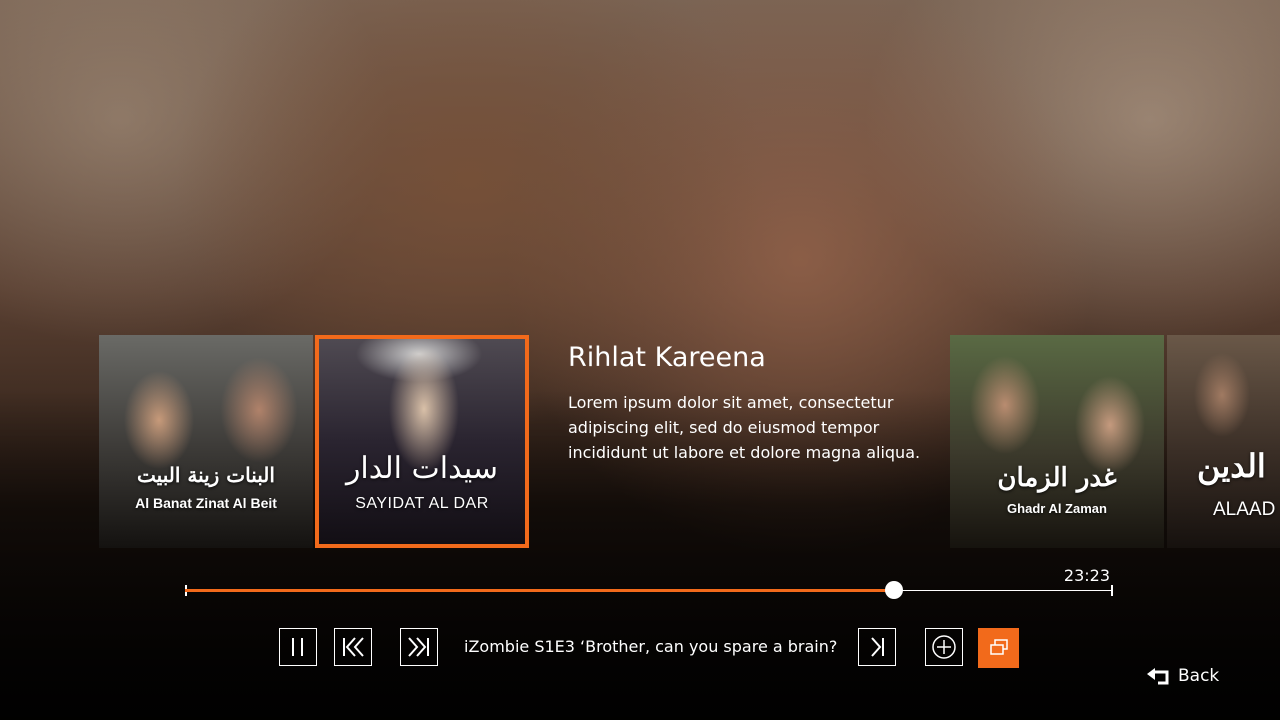  What do you see at coordinates (206, 475) in the screenshot?
I see `tile-arabic-title: البنات زينة البيت` at bounding box center [206, 475].